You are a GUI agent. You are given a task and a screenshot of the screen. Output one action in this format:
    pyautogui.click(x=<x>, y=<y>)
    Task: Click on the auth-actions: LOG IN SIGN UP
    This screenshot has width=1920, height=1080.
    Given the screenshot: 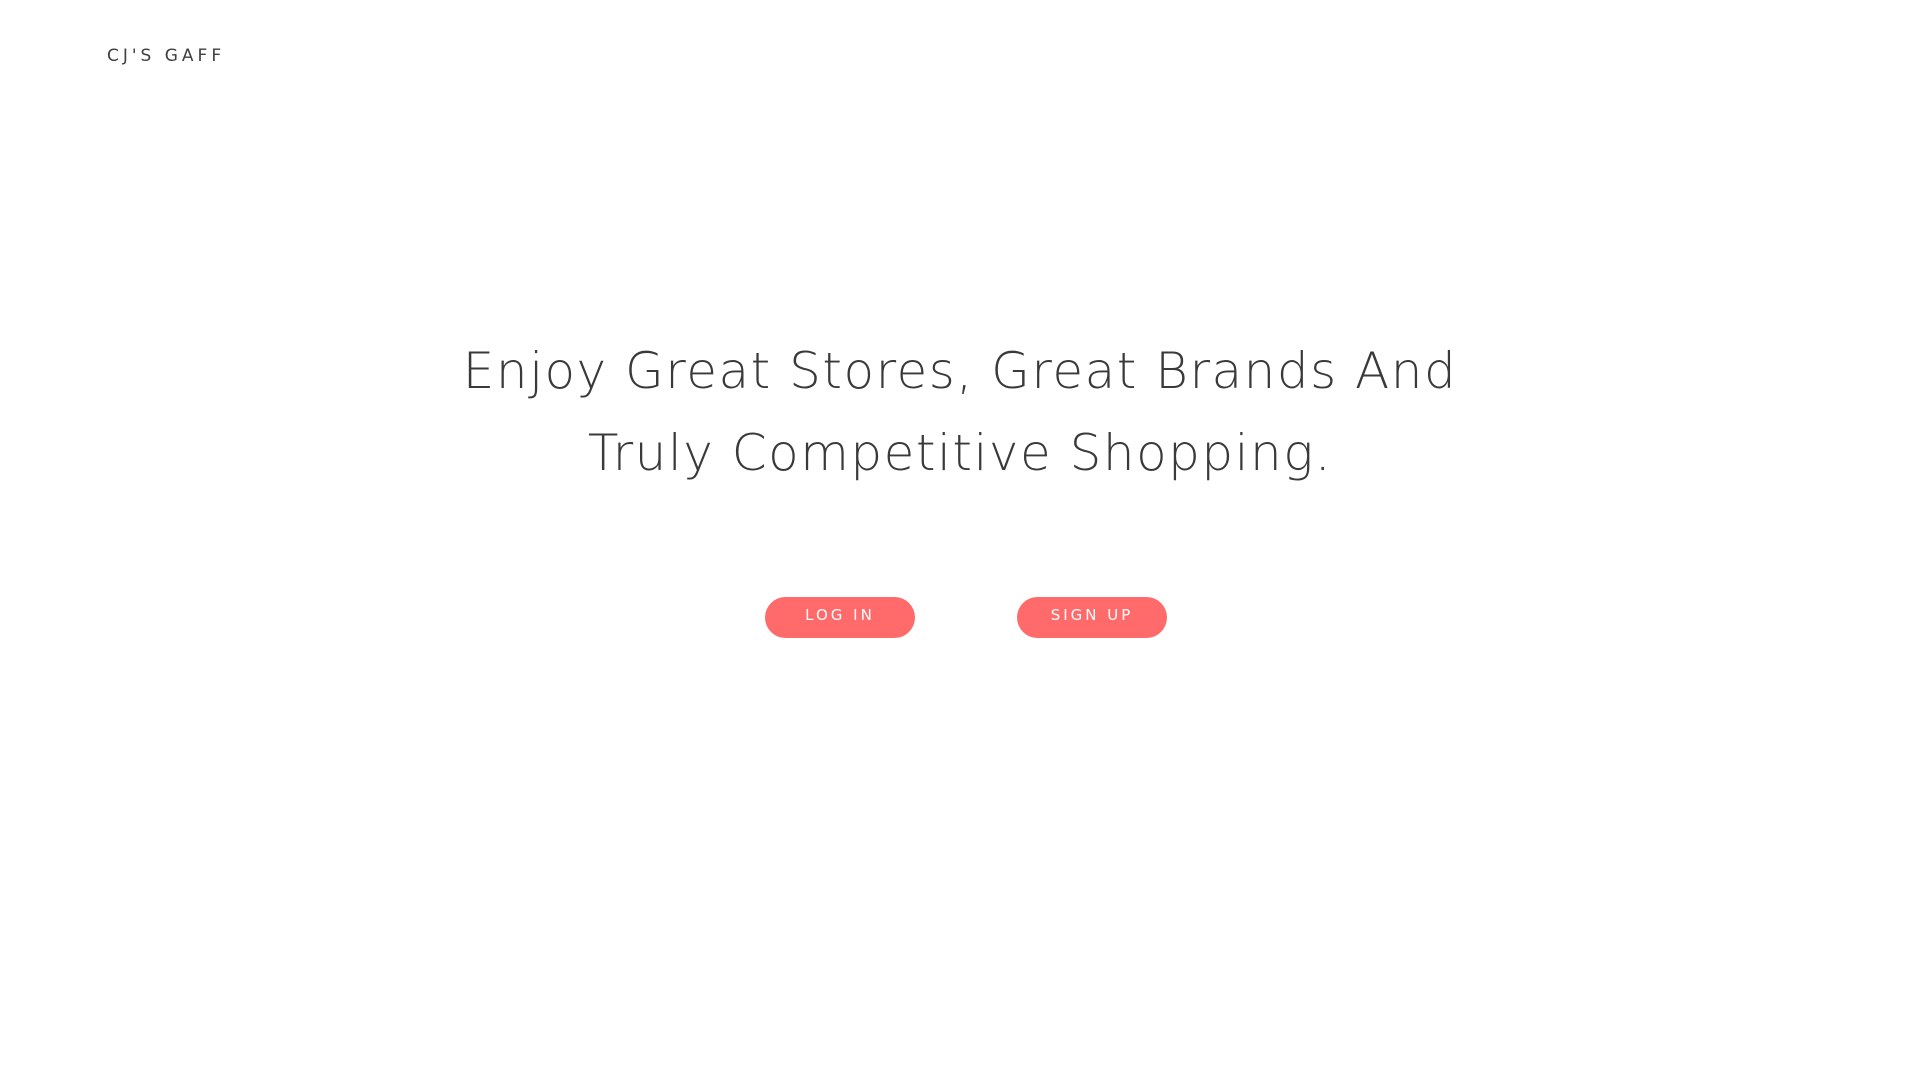 What is the action you would take?
    pyautogui.click(x=960, y=617)
    